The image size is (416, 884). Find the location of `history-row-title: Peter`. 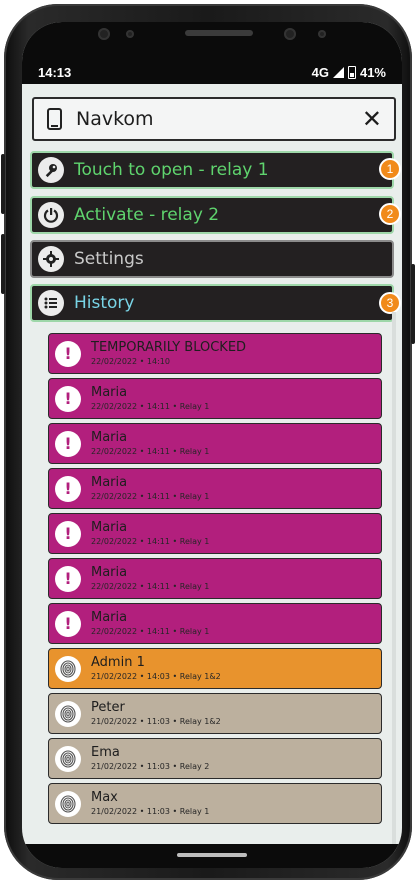

history-row-title: Peter is located at coordinates (108, 707).